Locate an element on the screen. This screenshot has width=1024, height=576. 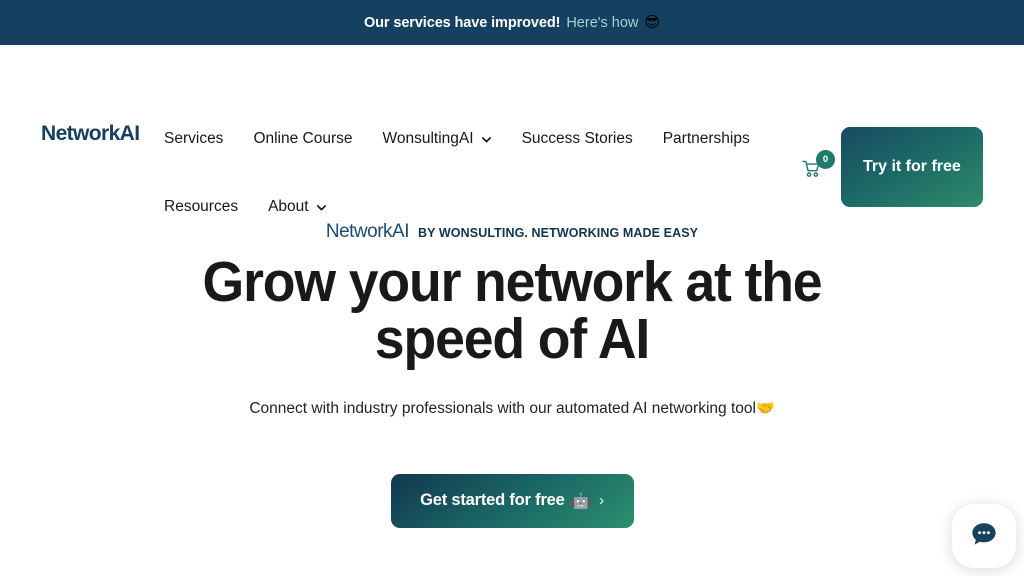
sunglasses-emoji-icon: 😎 is located at coordinates (652, 22).